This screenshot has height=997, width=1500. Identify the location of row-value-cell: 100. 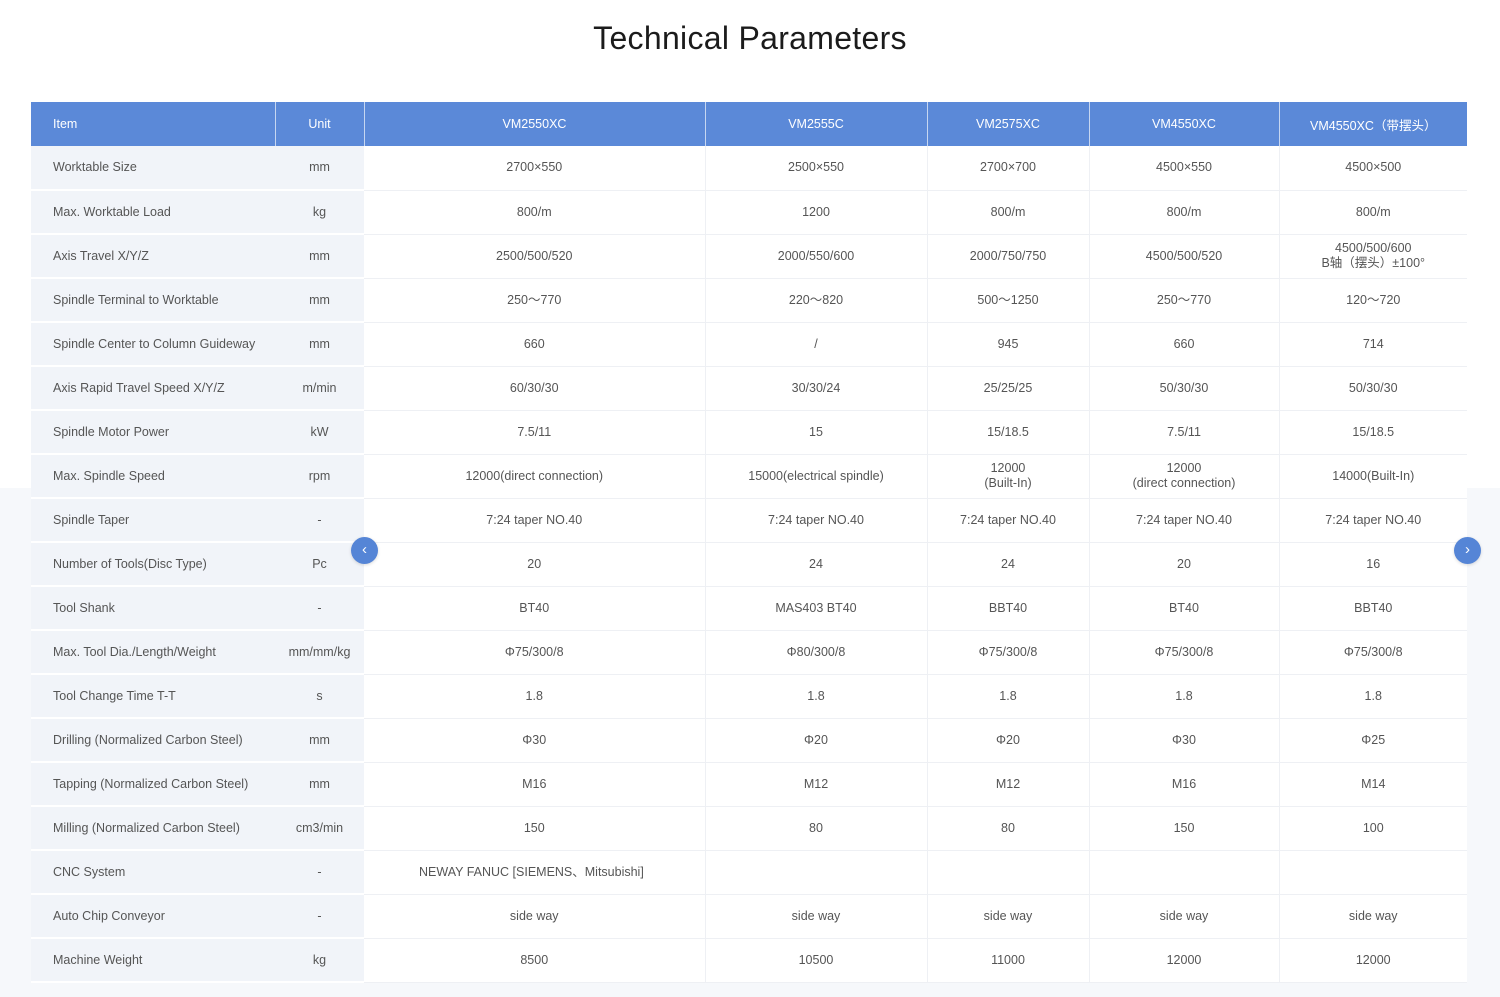
(1373, 828).